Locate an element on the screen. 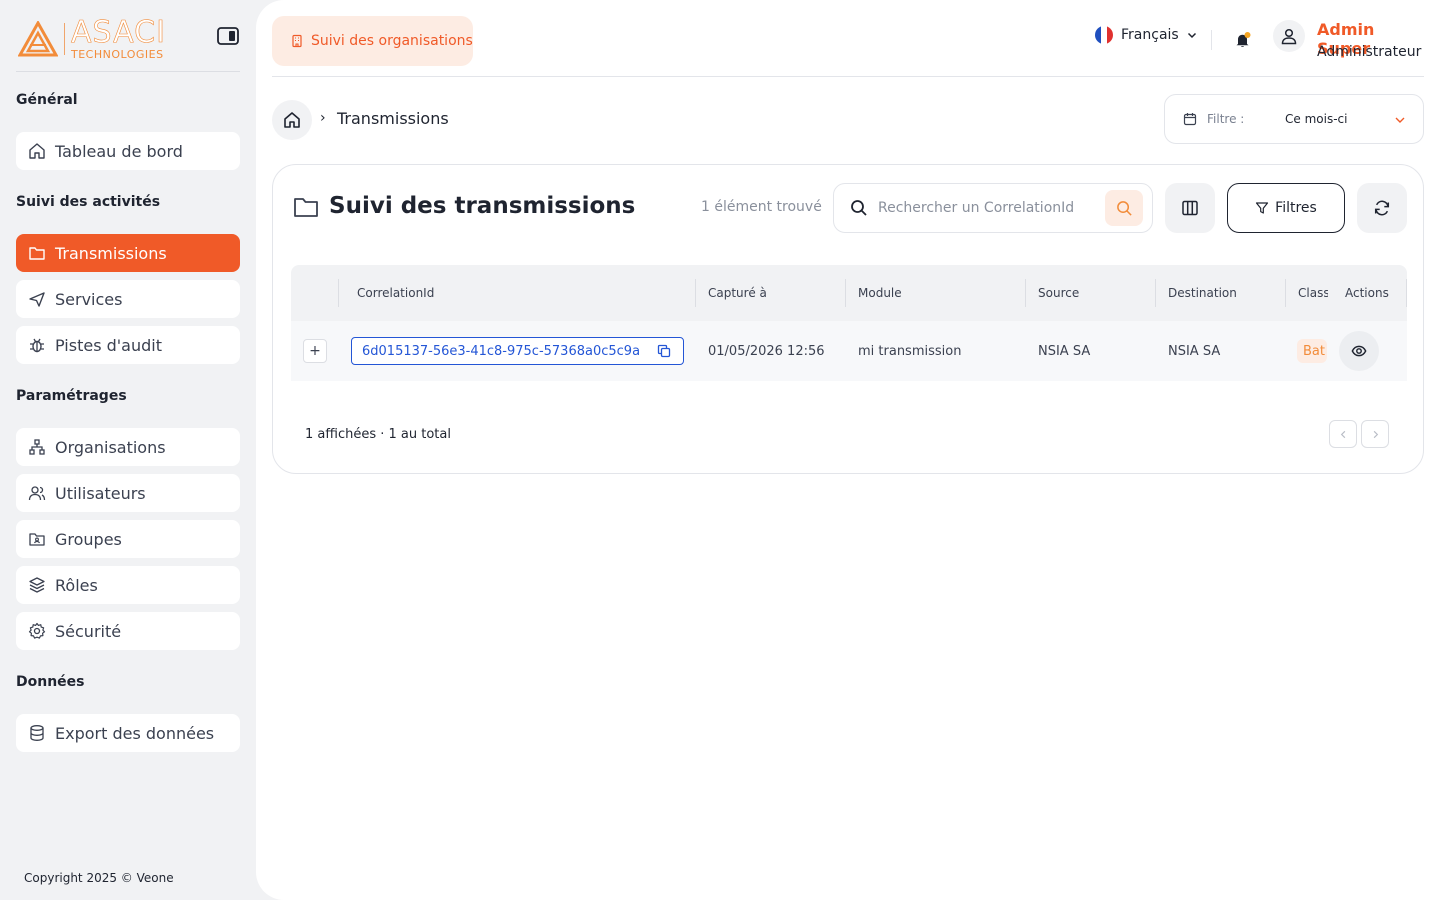 The height and width of the screenshot is (900, 1440). brand-mark-icon is located at coordinates (38, 39).